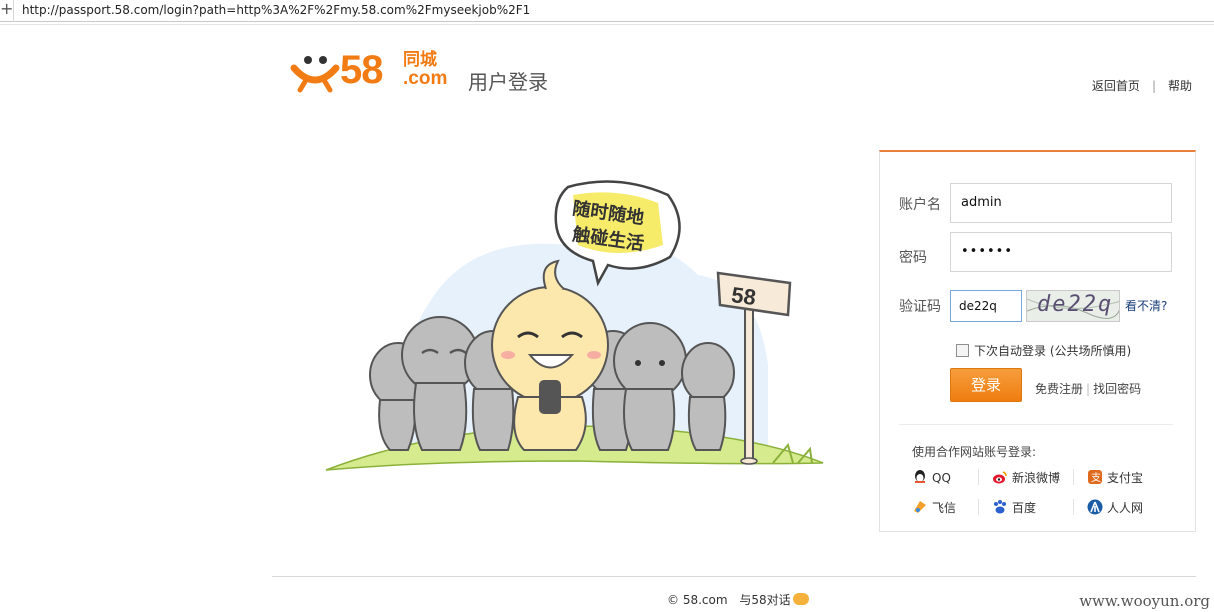 This screenshot has width=1214, height=612. What do you see at coordinates (1061, 203) in the screenshot?
I see `username-field: admin` at bounding box center [1061, 203].